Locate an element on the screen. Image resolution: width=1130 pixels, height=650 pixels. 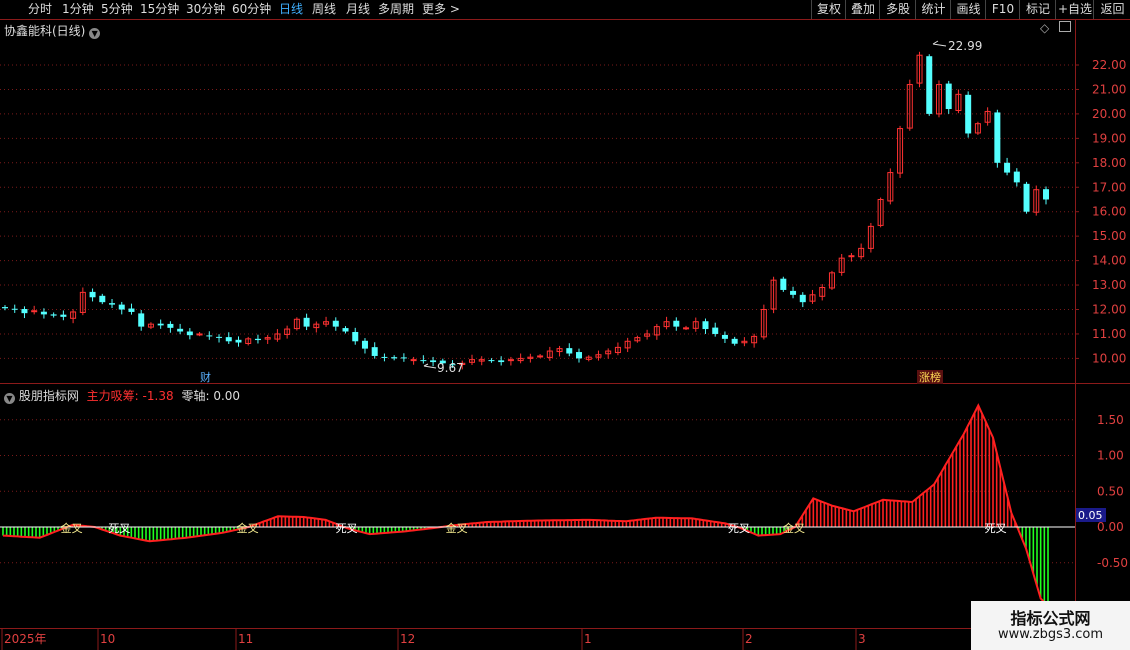
low-arrow is located at coordinates (430, 366).